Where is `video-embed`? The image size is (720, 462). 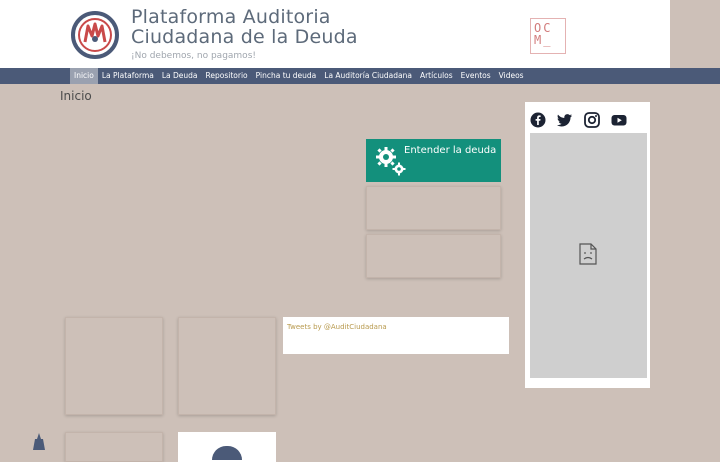
video-embed is located at coordinates (588, 255).